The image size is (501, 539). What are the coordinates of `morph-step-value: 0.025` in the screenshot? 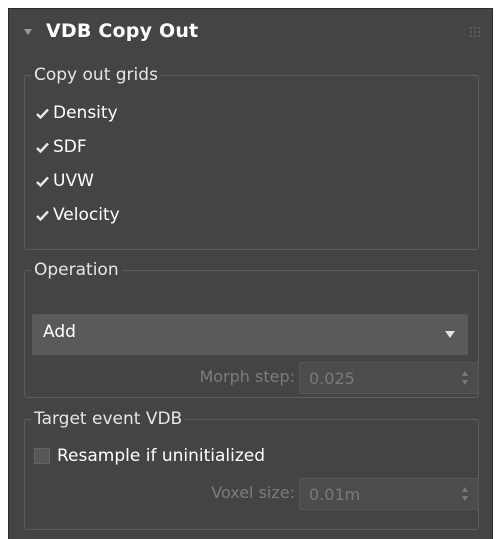 It's located at (332, 378).